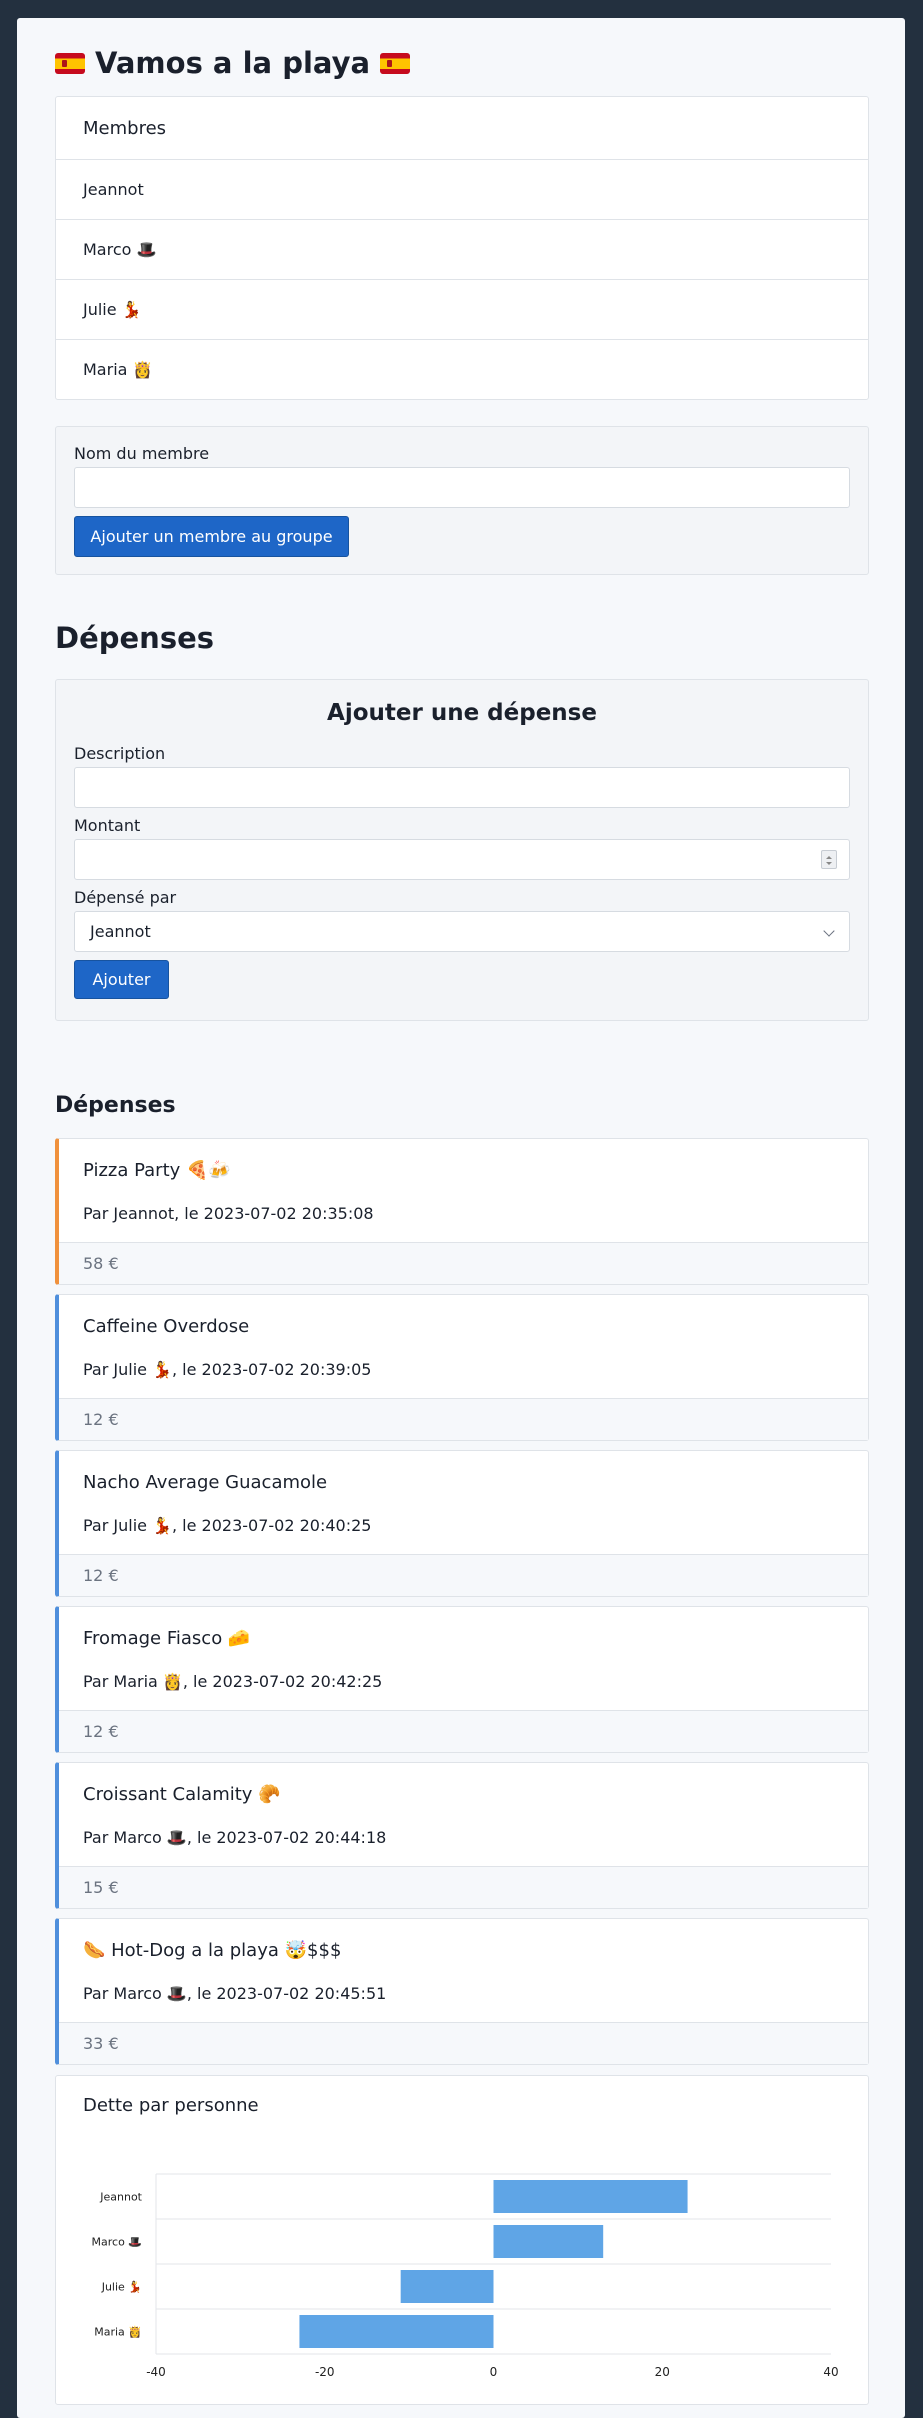  Describe the element at coordinates (211, 536) in the screenshot. I see `add-member-button: Ajouter un membre au groupe` at that location.